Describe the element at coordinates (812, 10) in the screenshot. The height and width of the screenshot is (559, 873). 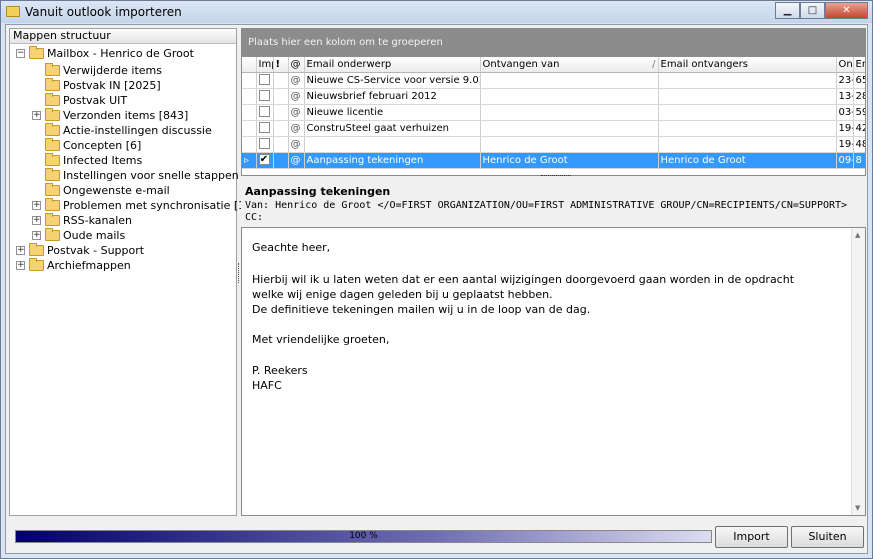
I see `maximize-button: □` at that location.